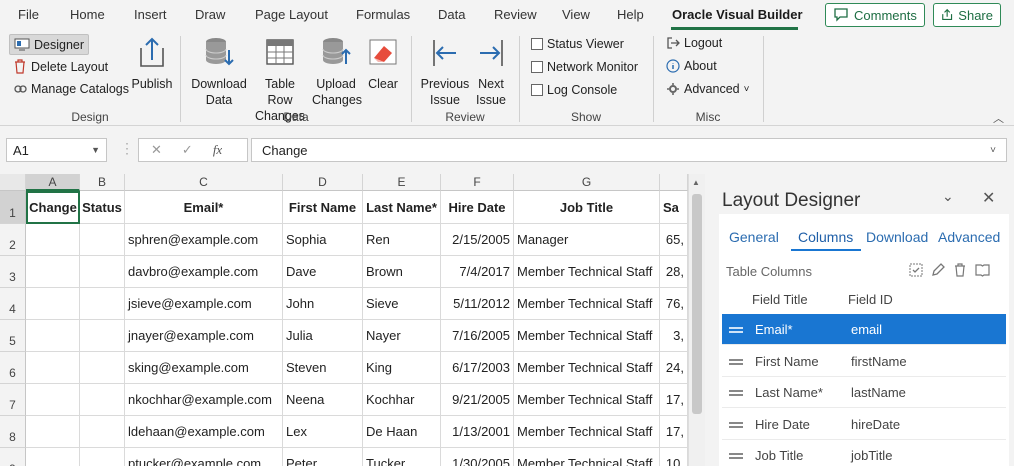  I want to click on table-cell: 28,, so click(674, 272).